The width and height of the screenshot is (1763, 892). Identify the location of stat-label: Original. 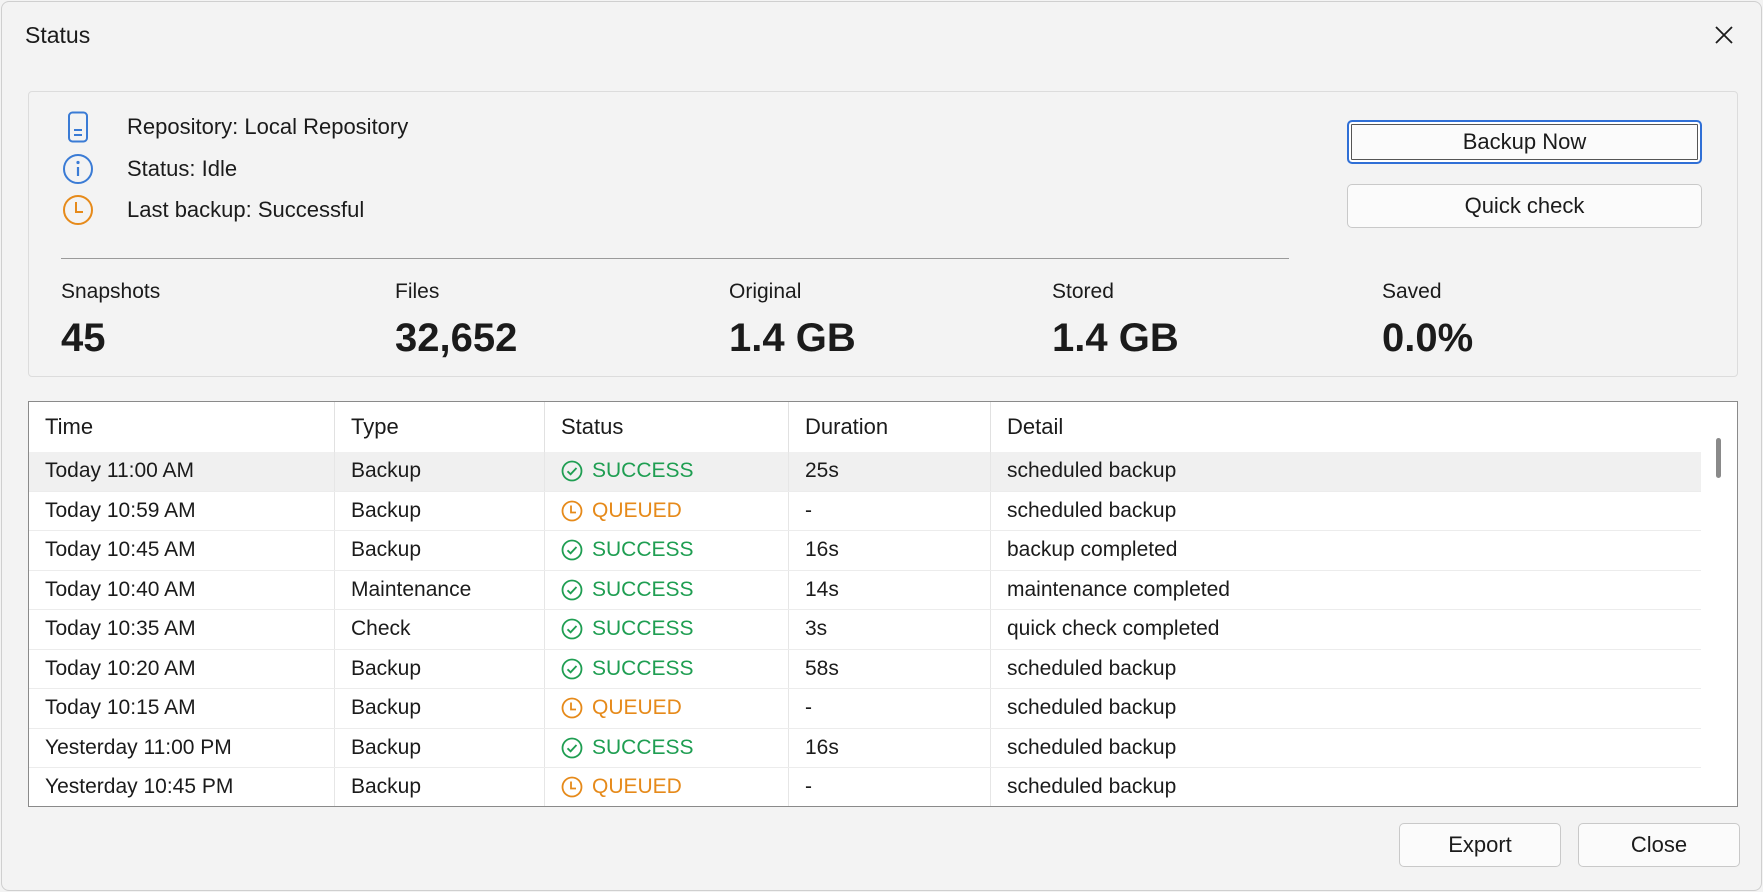
(765, 291).